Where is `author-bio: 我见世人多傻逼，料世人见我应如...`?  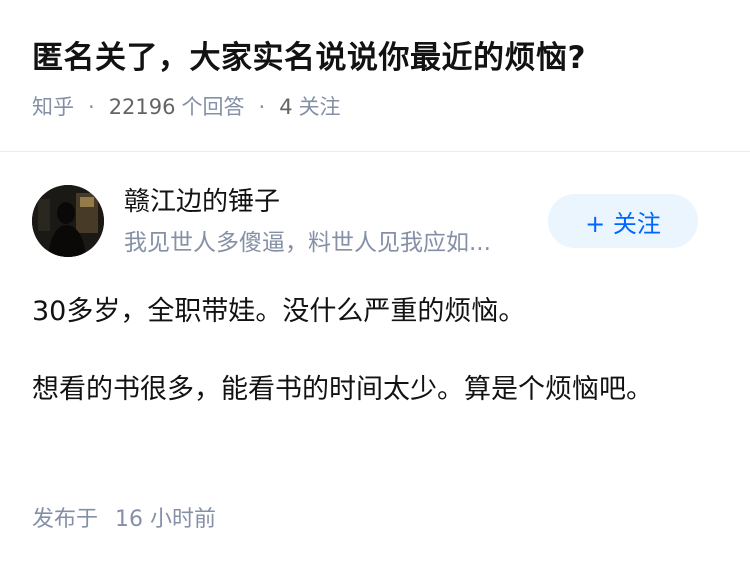 author-bio: 我见世人多傻逼，料世人见我应如... is located at coordinates (307, 243).